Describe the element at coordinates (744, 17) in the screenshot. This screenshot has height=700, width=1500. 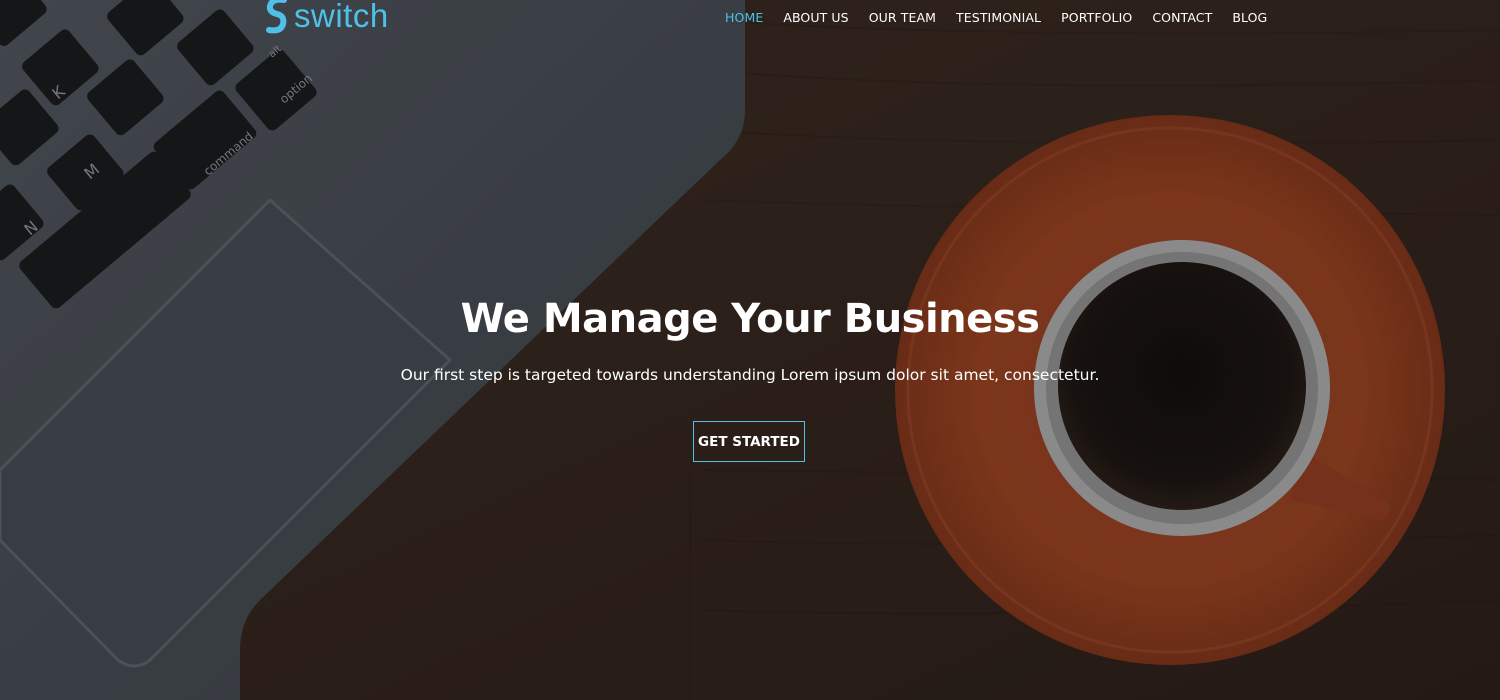
I see `nav-item-home: HOME` at that location.